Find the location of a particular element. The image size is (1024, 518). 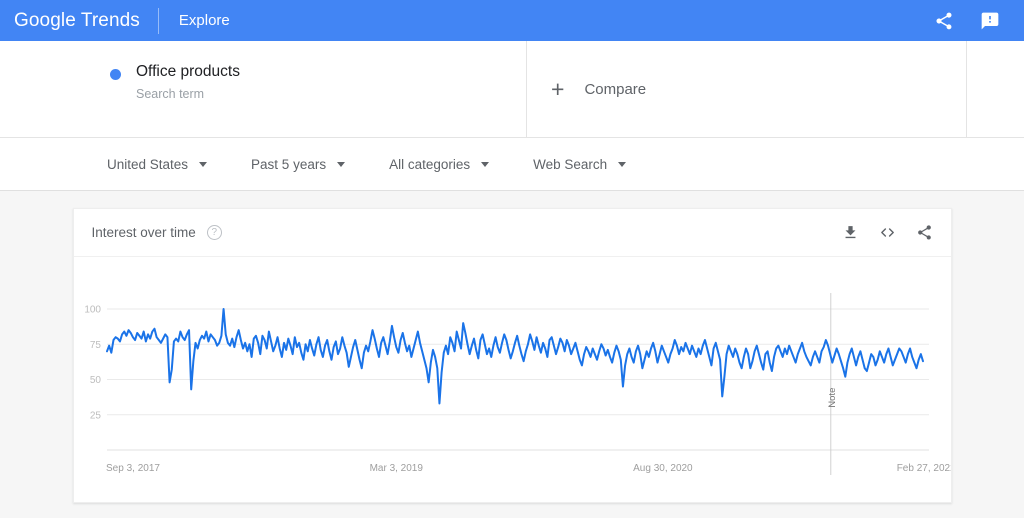

search-term-subtitle: Search term is located at coordinates (170, 94).